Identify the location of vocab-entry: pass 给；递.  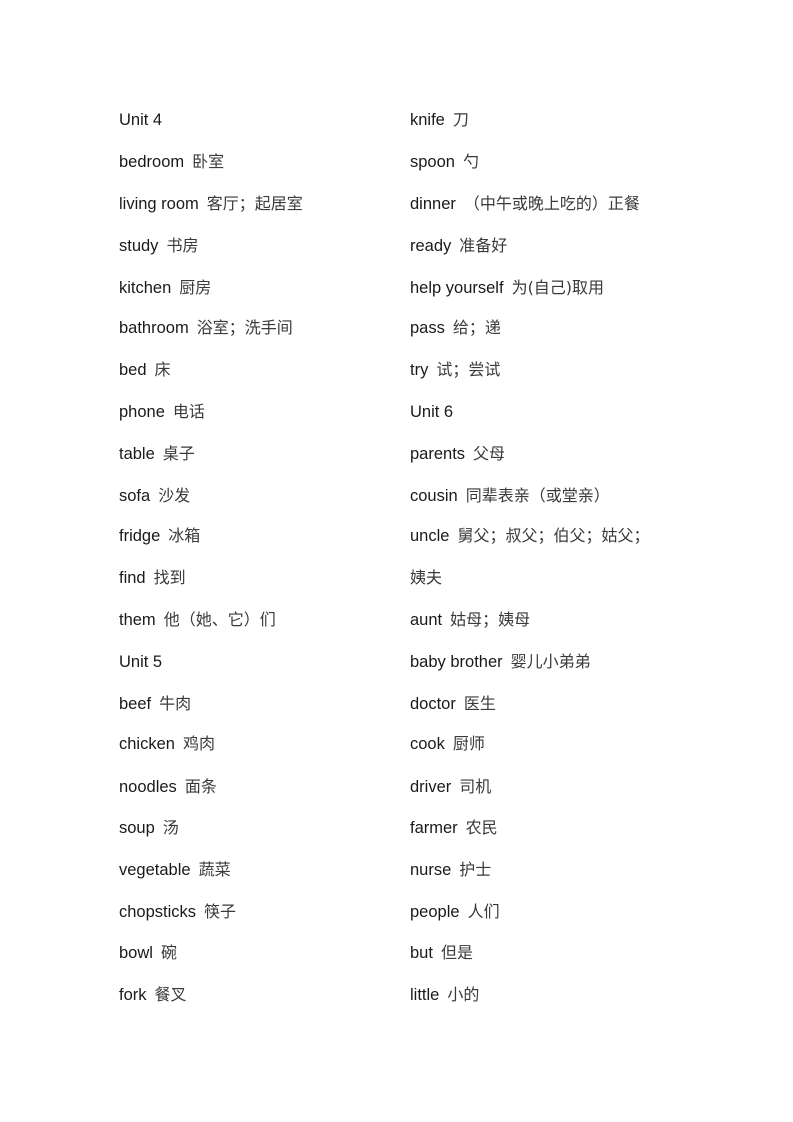
(455, 328).